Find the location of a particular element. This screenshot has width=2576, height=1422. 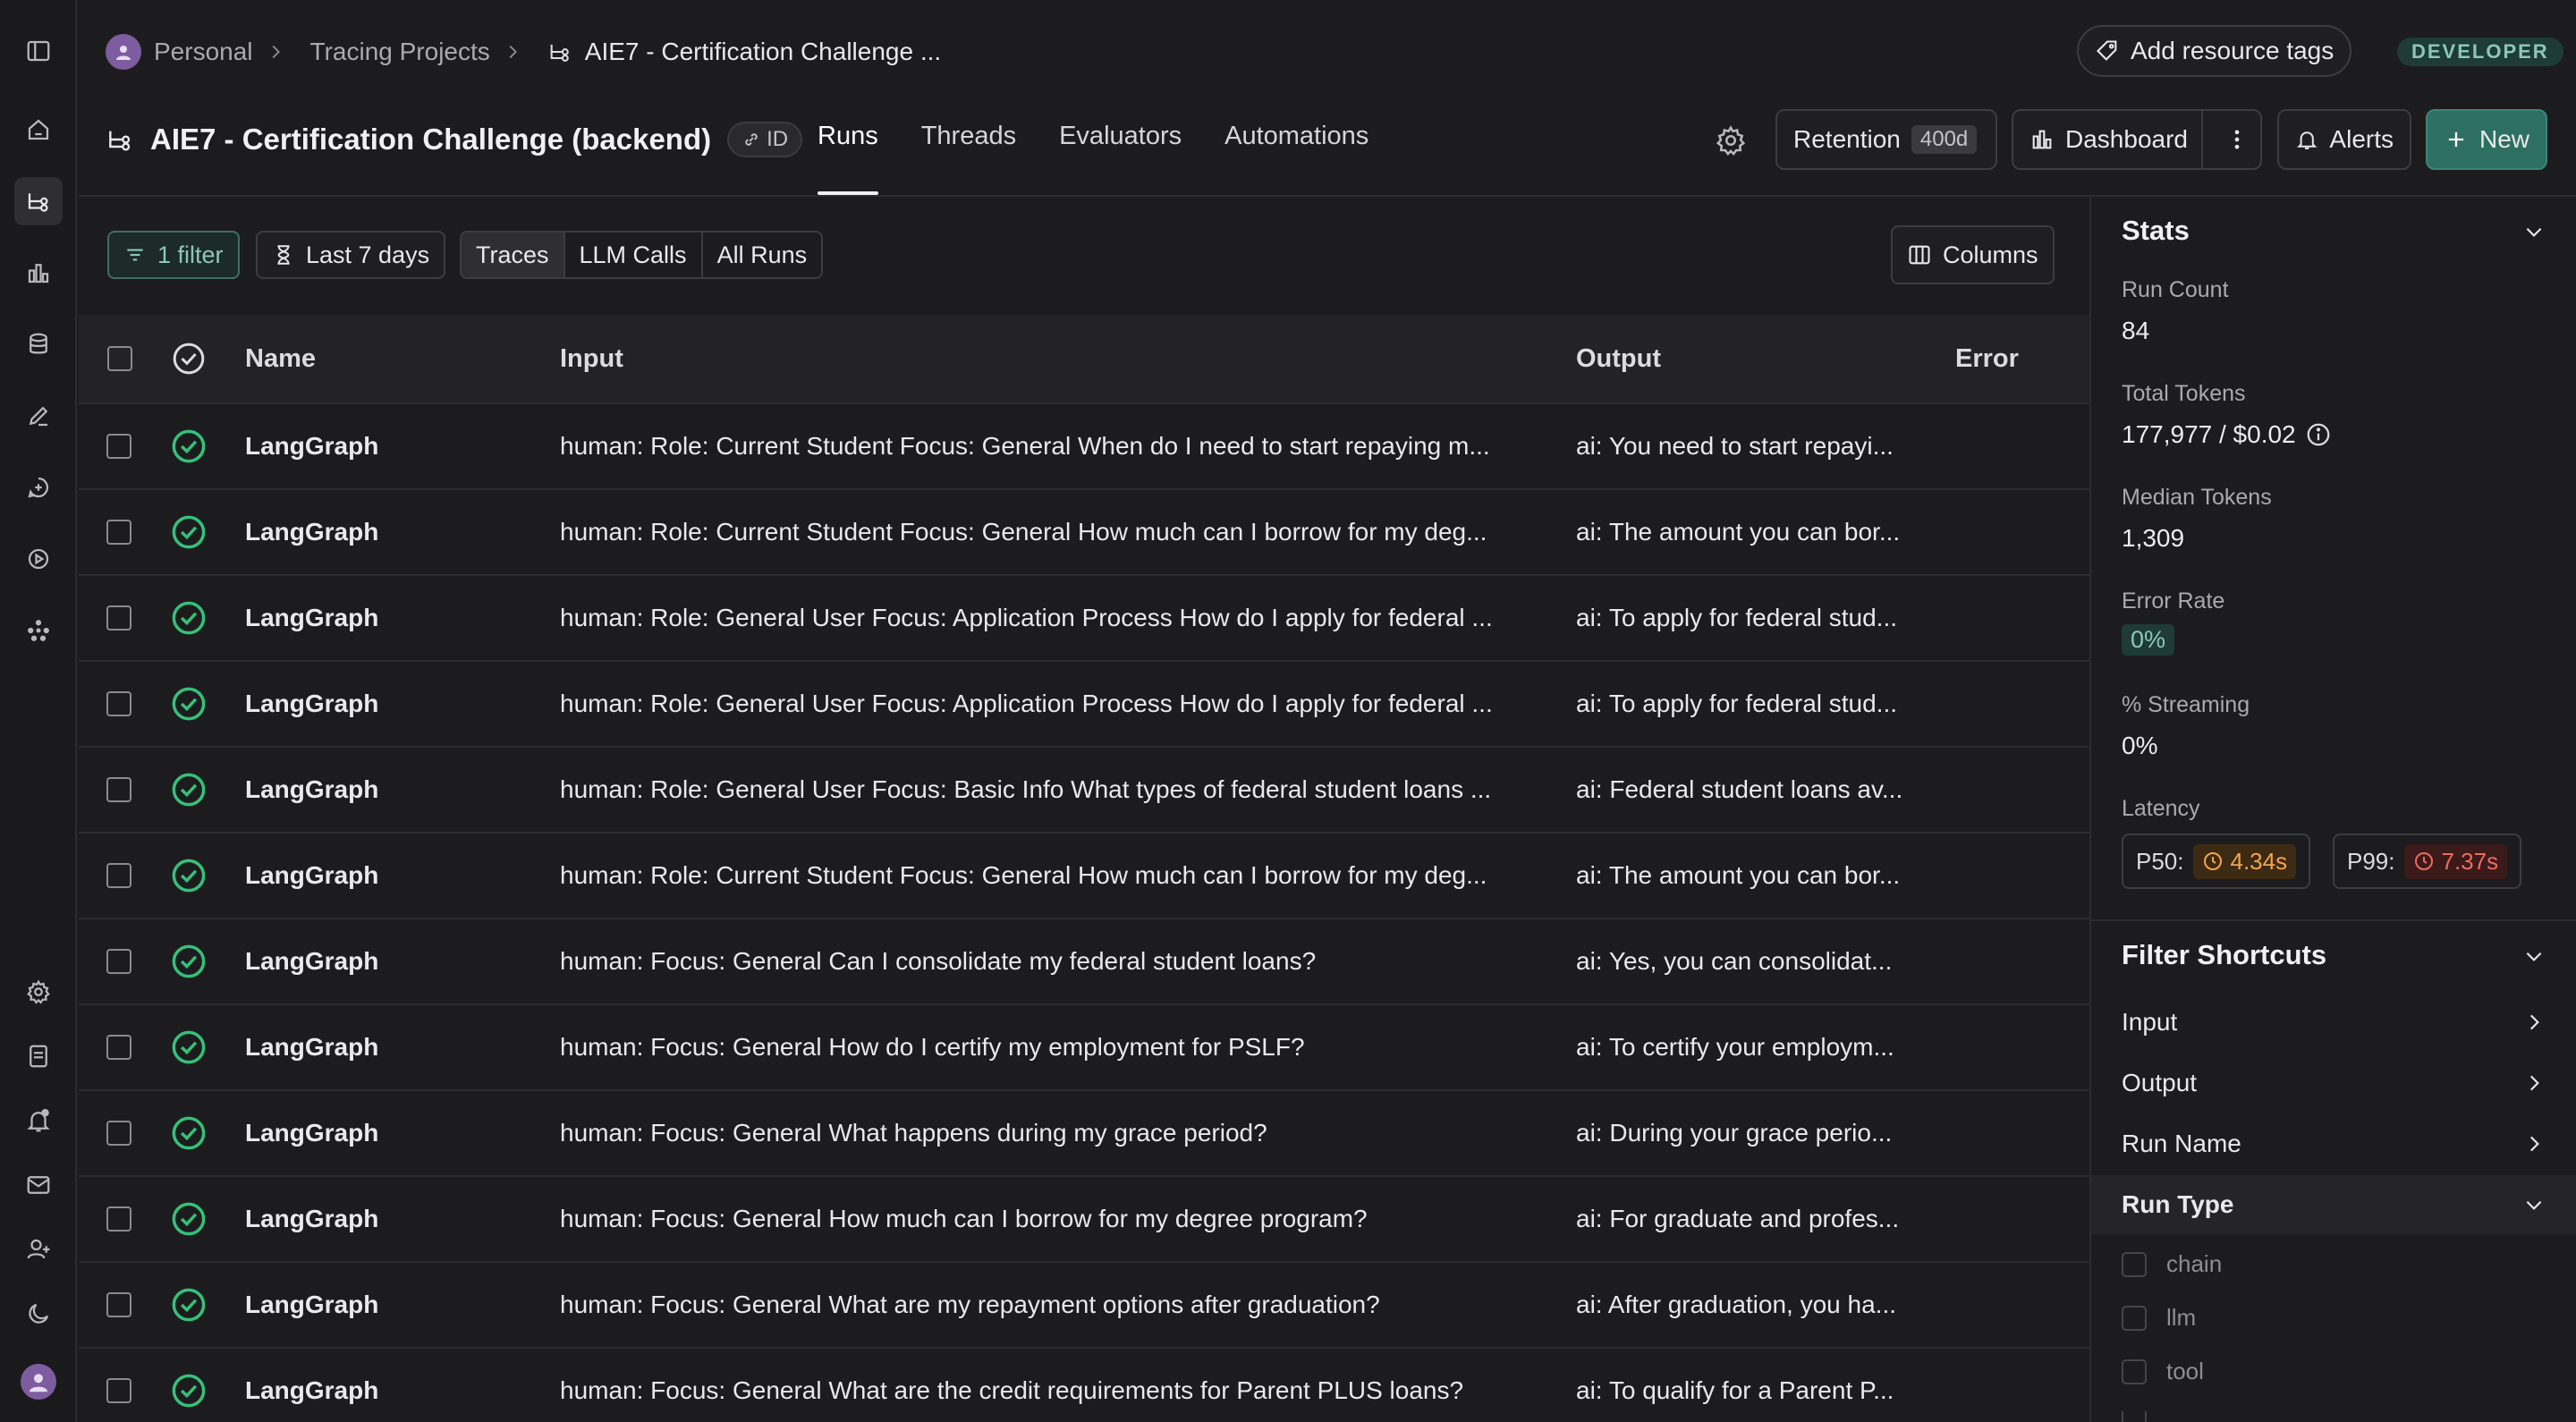

breadcrumb-tracing-projects: Tracing Projects is located at coordinates (400, 52).